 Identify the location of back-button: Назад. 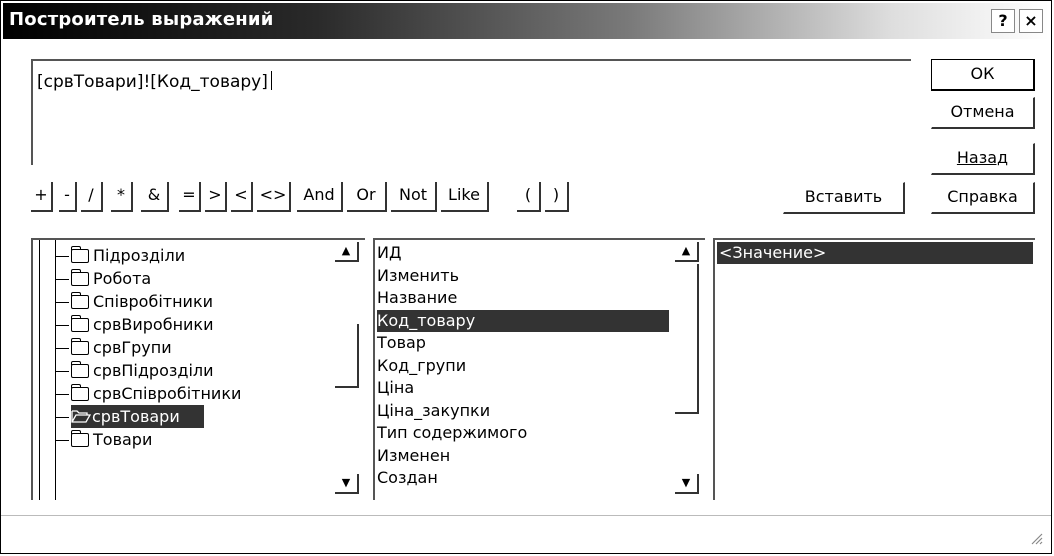
(983, 159).